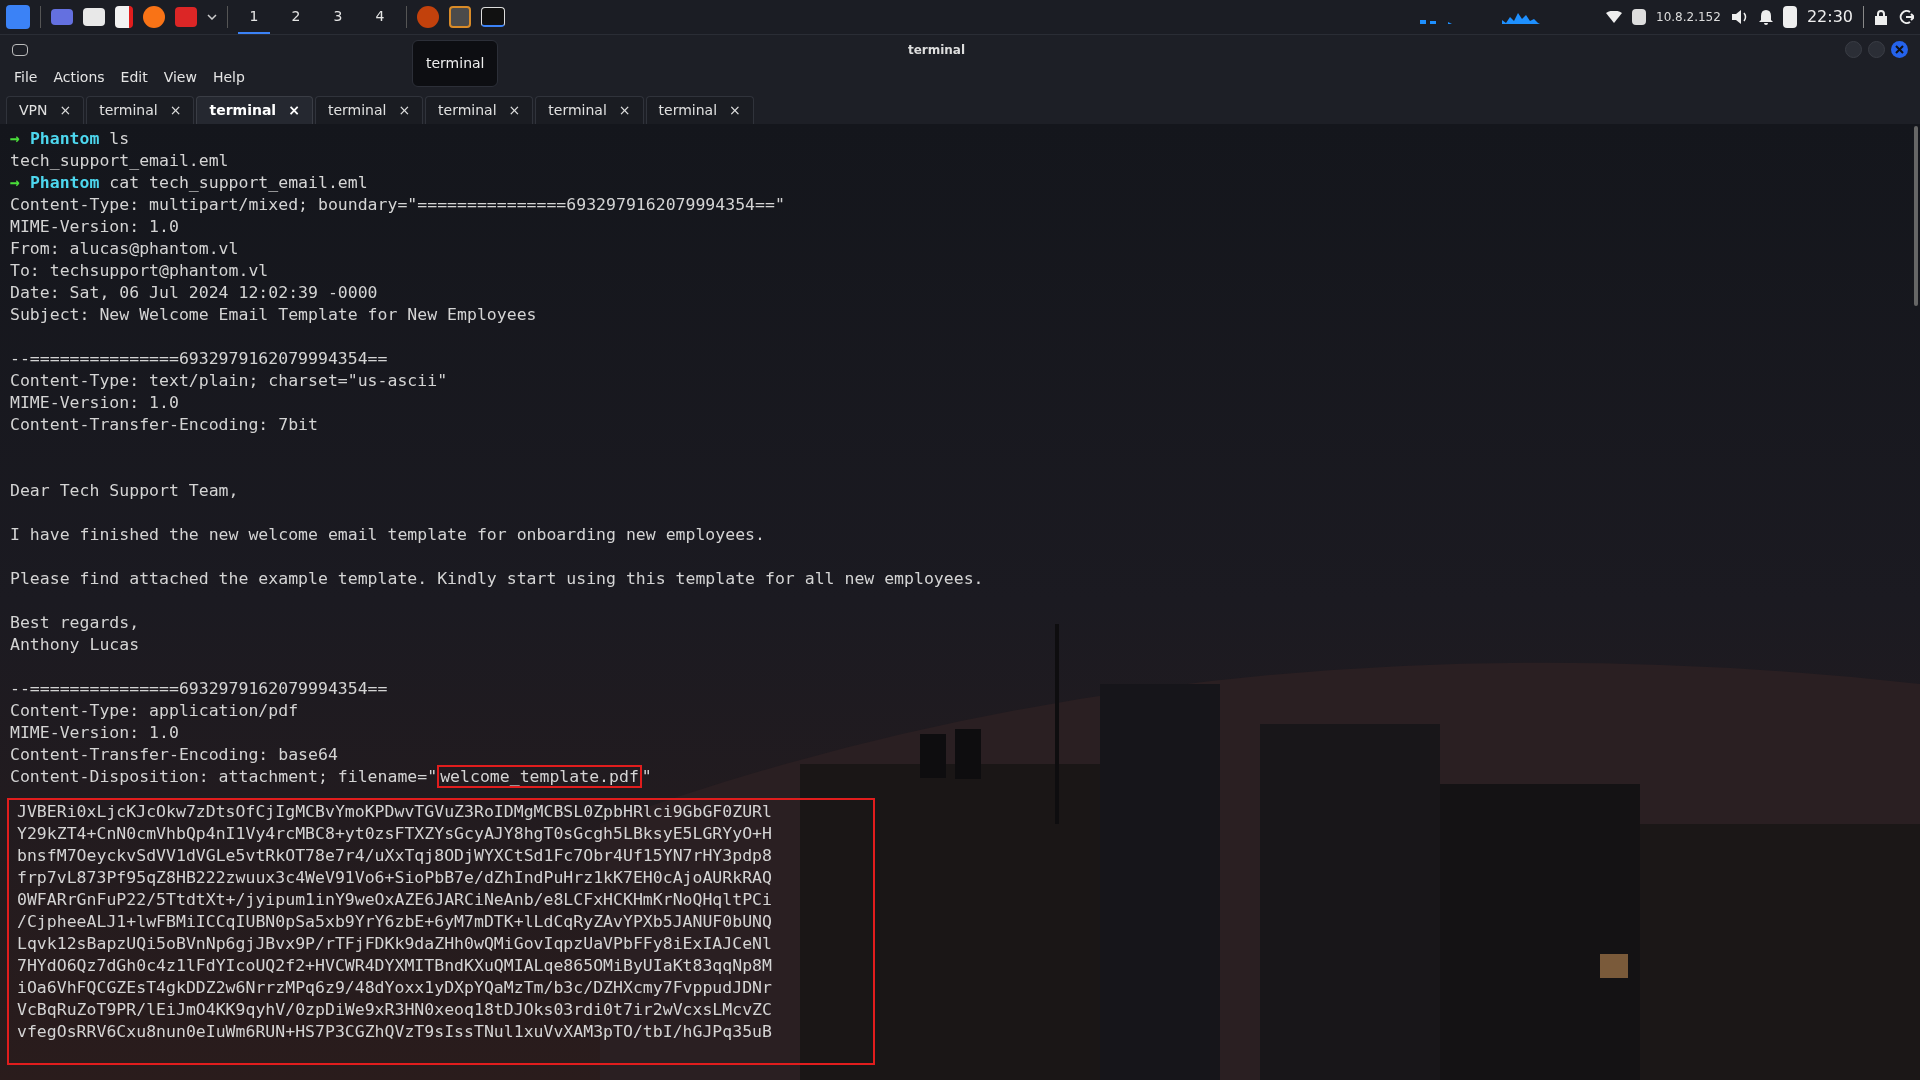  What do you see at coordinates (394, 834) in the screenshot?
I see `base64-line: Y29kZT4+CnN0cmVhbQp4nI1Vy4rcMBC8+yt0zsFTXZYsGcyAJY8hgT0sGcgh5LBksyE5LGRYyO+H` at bounding box center [394, 834].